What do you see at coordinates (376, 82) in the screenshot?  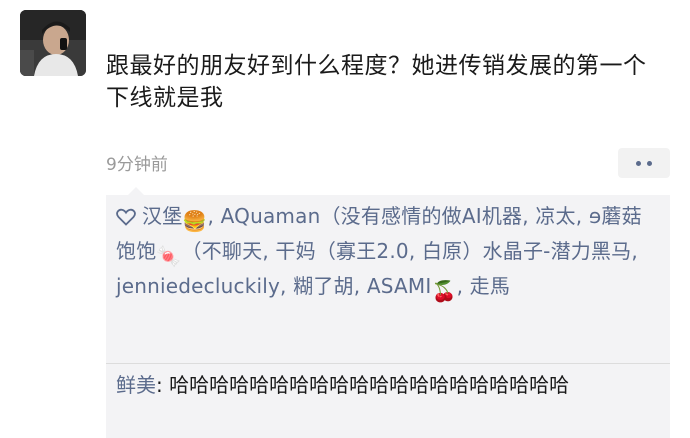 I see `post-text: 跟最好的朋友好到什么程度？她进传销发展的第一个下线就是我` at bounding box center [376, 82].